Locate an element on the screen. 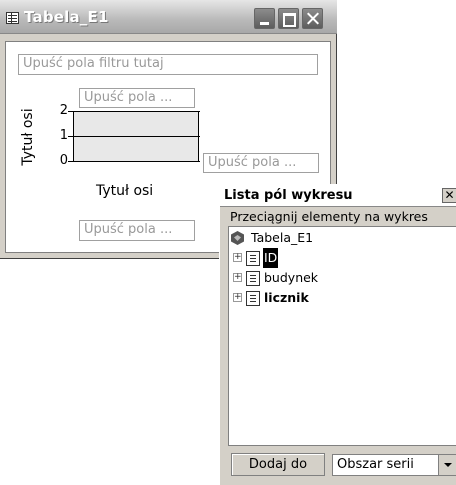 The height and width of the screenshot is (485, 456). field-list-titlebar: Lista pól wykresu ✕ is located at coordinates (338, 196).